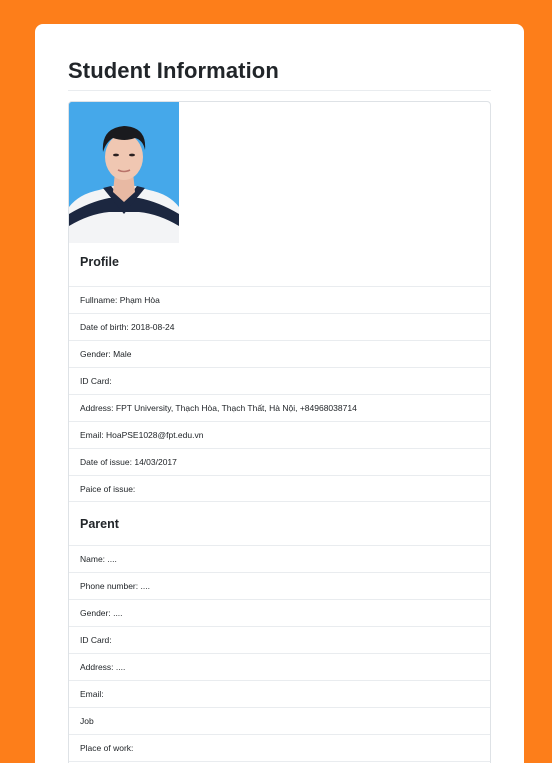  Describe the element at coordinates (279, 353) in the screenshot. I see `profile-row-gender: Gender: Male` at that location.